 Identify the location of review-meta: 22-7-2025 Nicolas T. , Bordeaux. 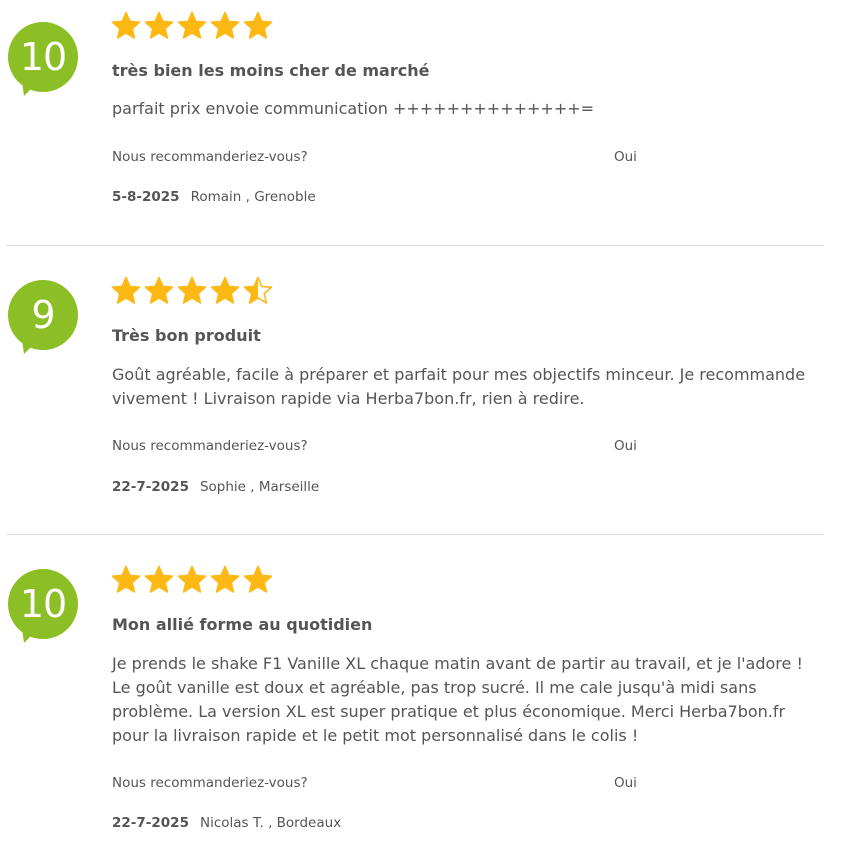
(226, 823).